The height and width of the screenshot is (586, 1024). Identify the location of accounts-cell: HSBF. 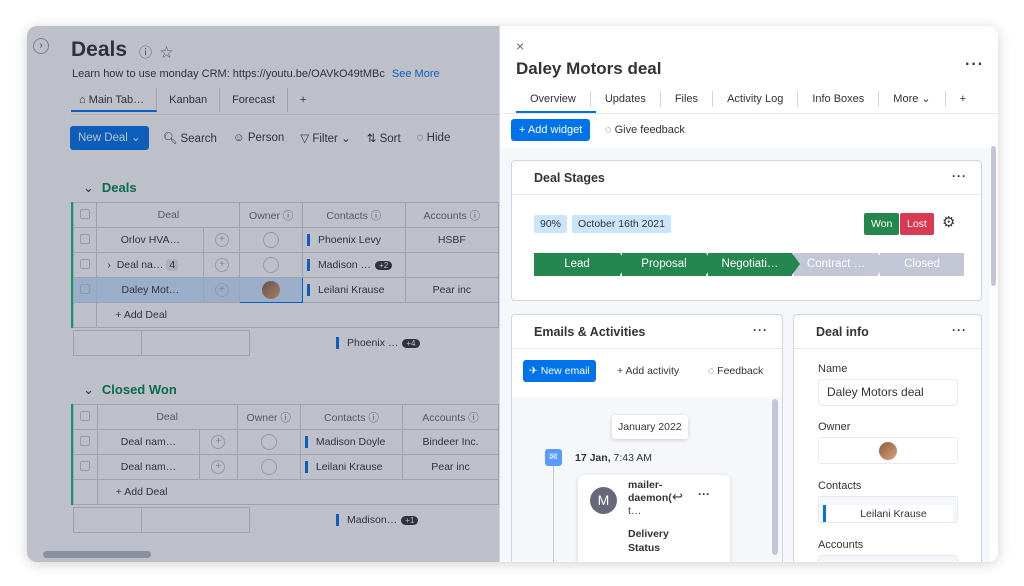
(451, 240).